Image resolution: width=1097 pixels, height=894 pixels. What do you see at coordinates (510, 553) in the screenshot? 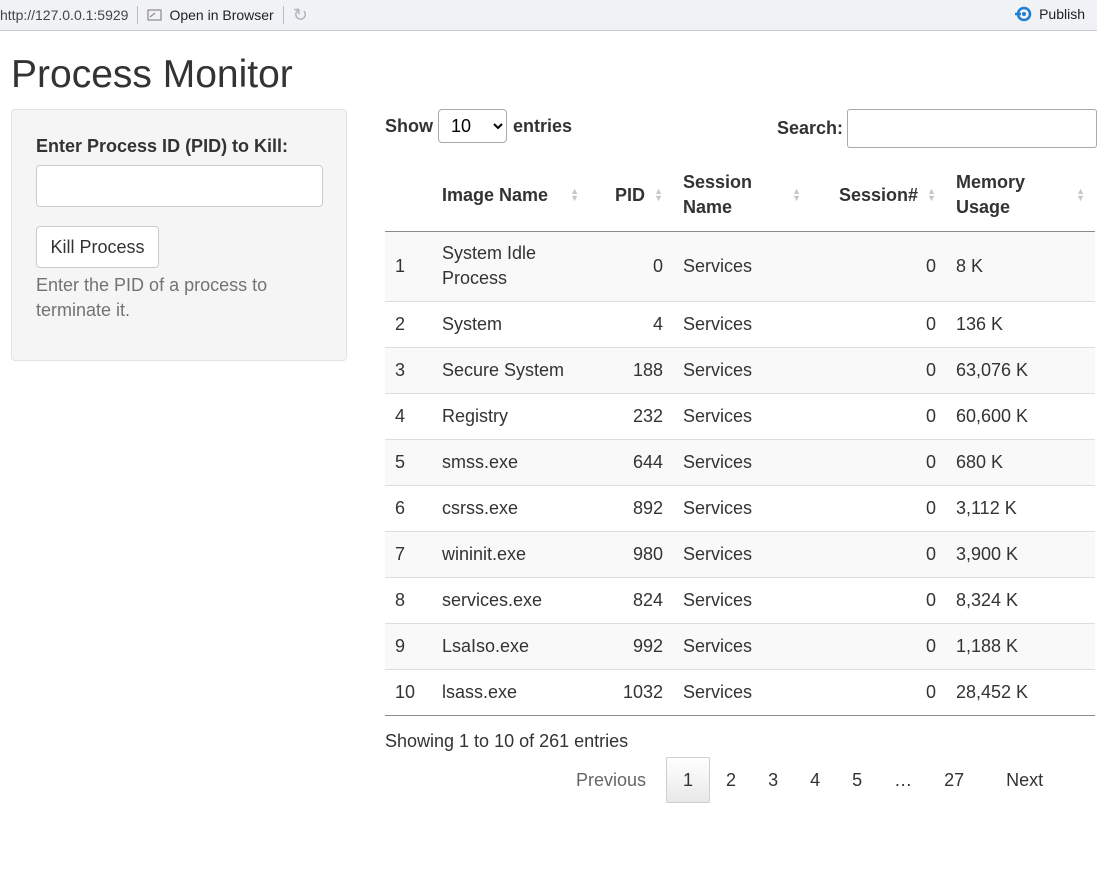
I see `cell-image-name: wininit.exe` at bounding box center [510, 553].